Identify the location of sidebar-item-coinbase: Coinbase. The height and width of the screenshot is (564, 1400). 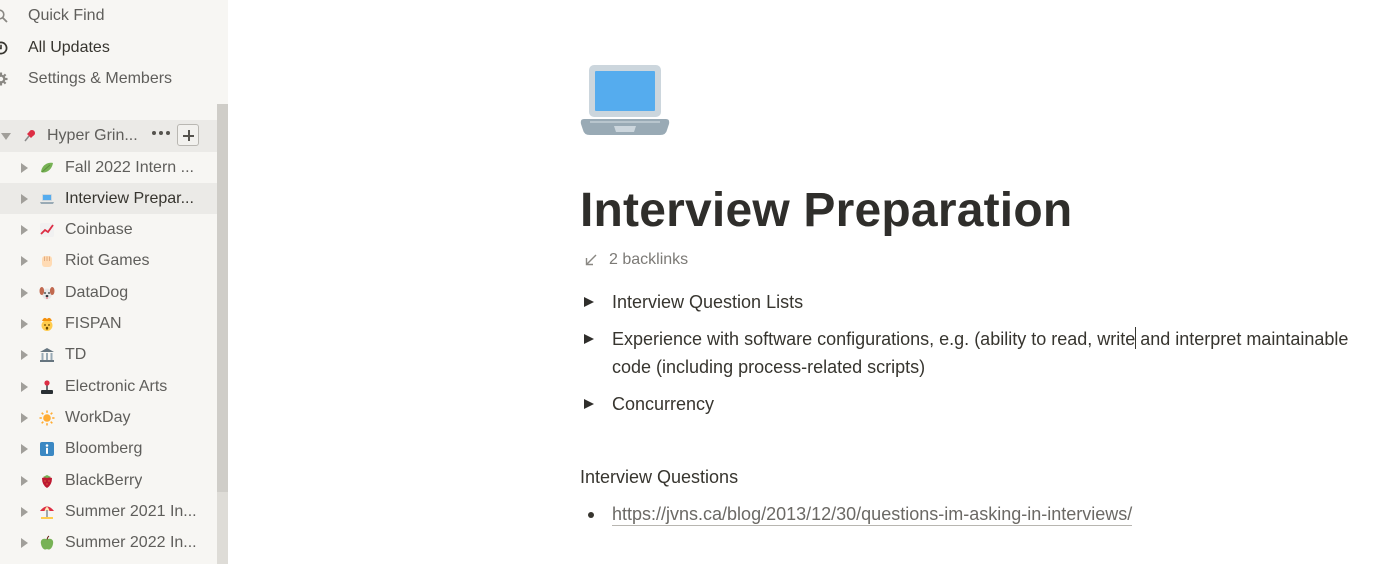
(108, 229).